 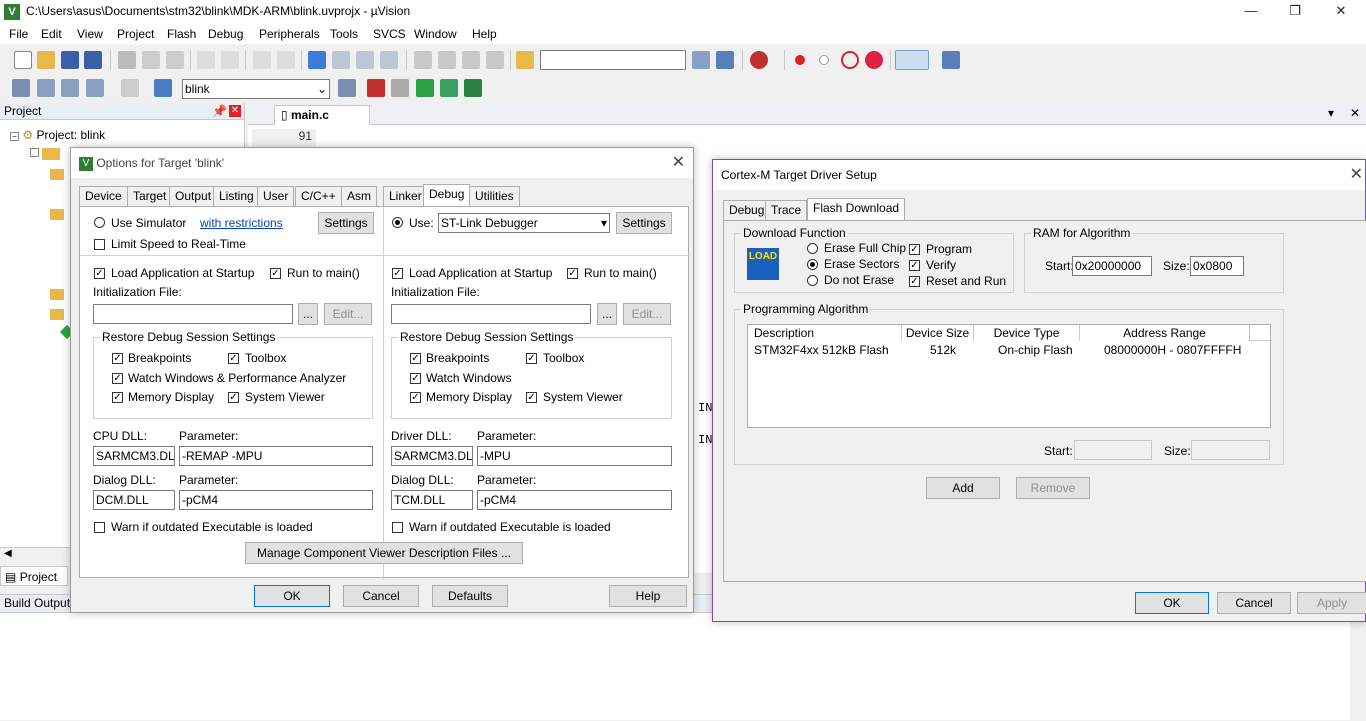 I want to click on pin-icon: 📌, so click(x=219, y=111).